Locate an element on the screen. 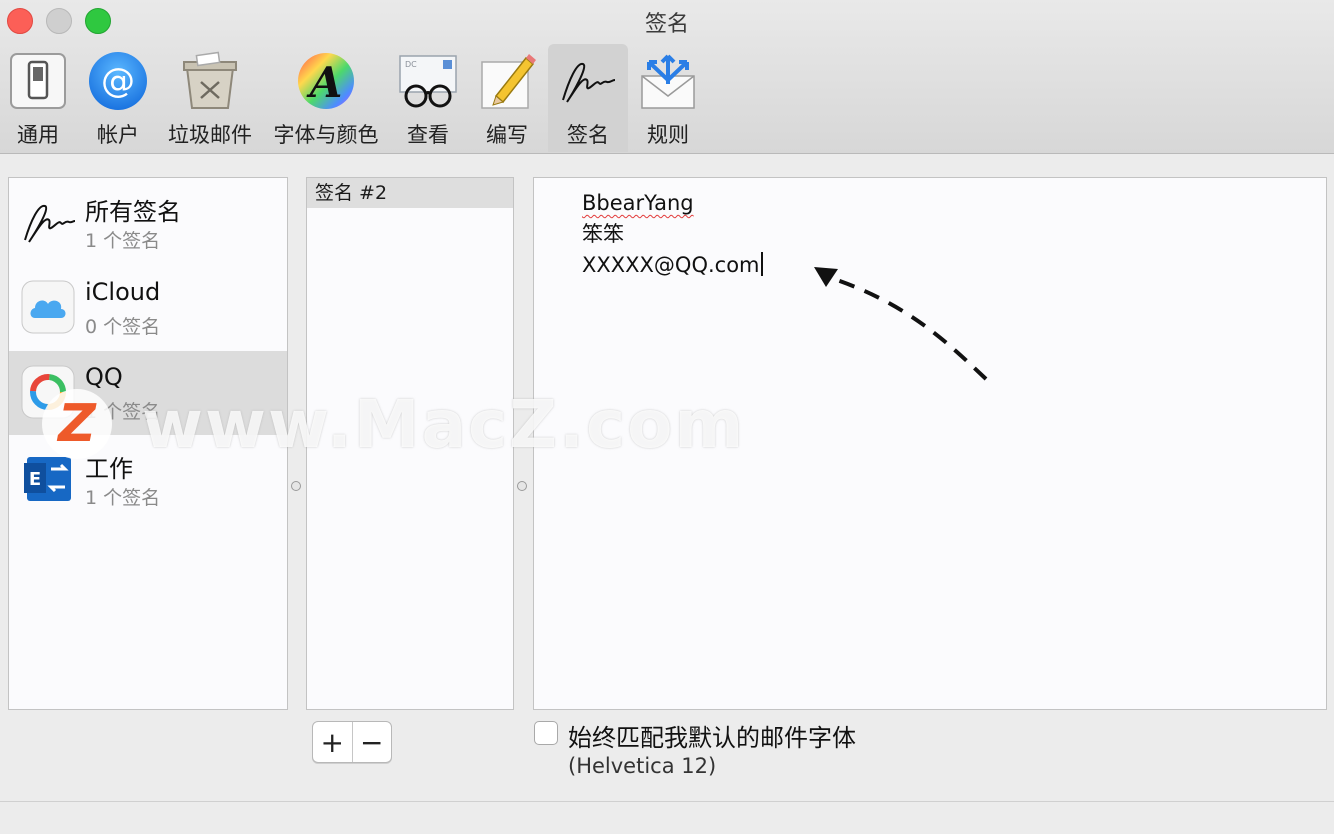 The height and width of the screenshot is (834, 1334). window-bottom-divider is located at coordinates (667, 801).